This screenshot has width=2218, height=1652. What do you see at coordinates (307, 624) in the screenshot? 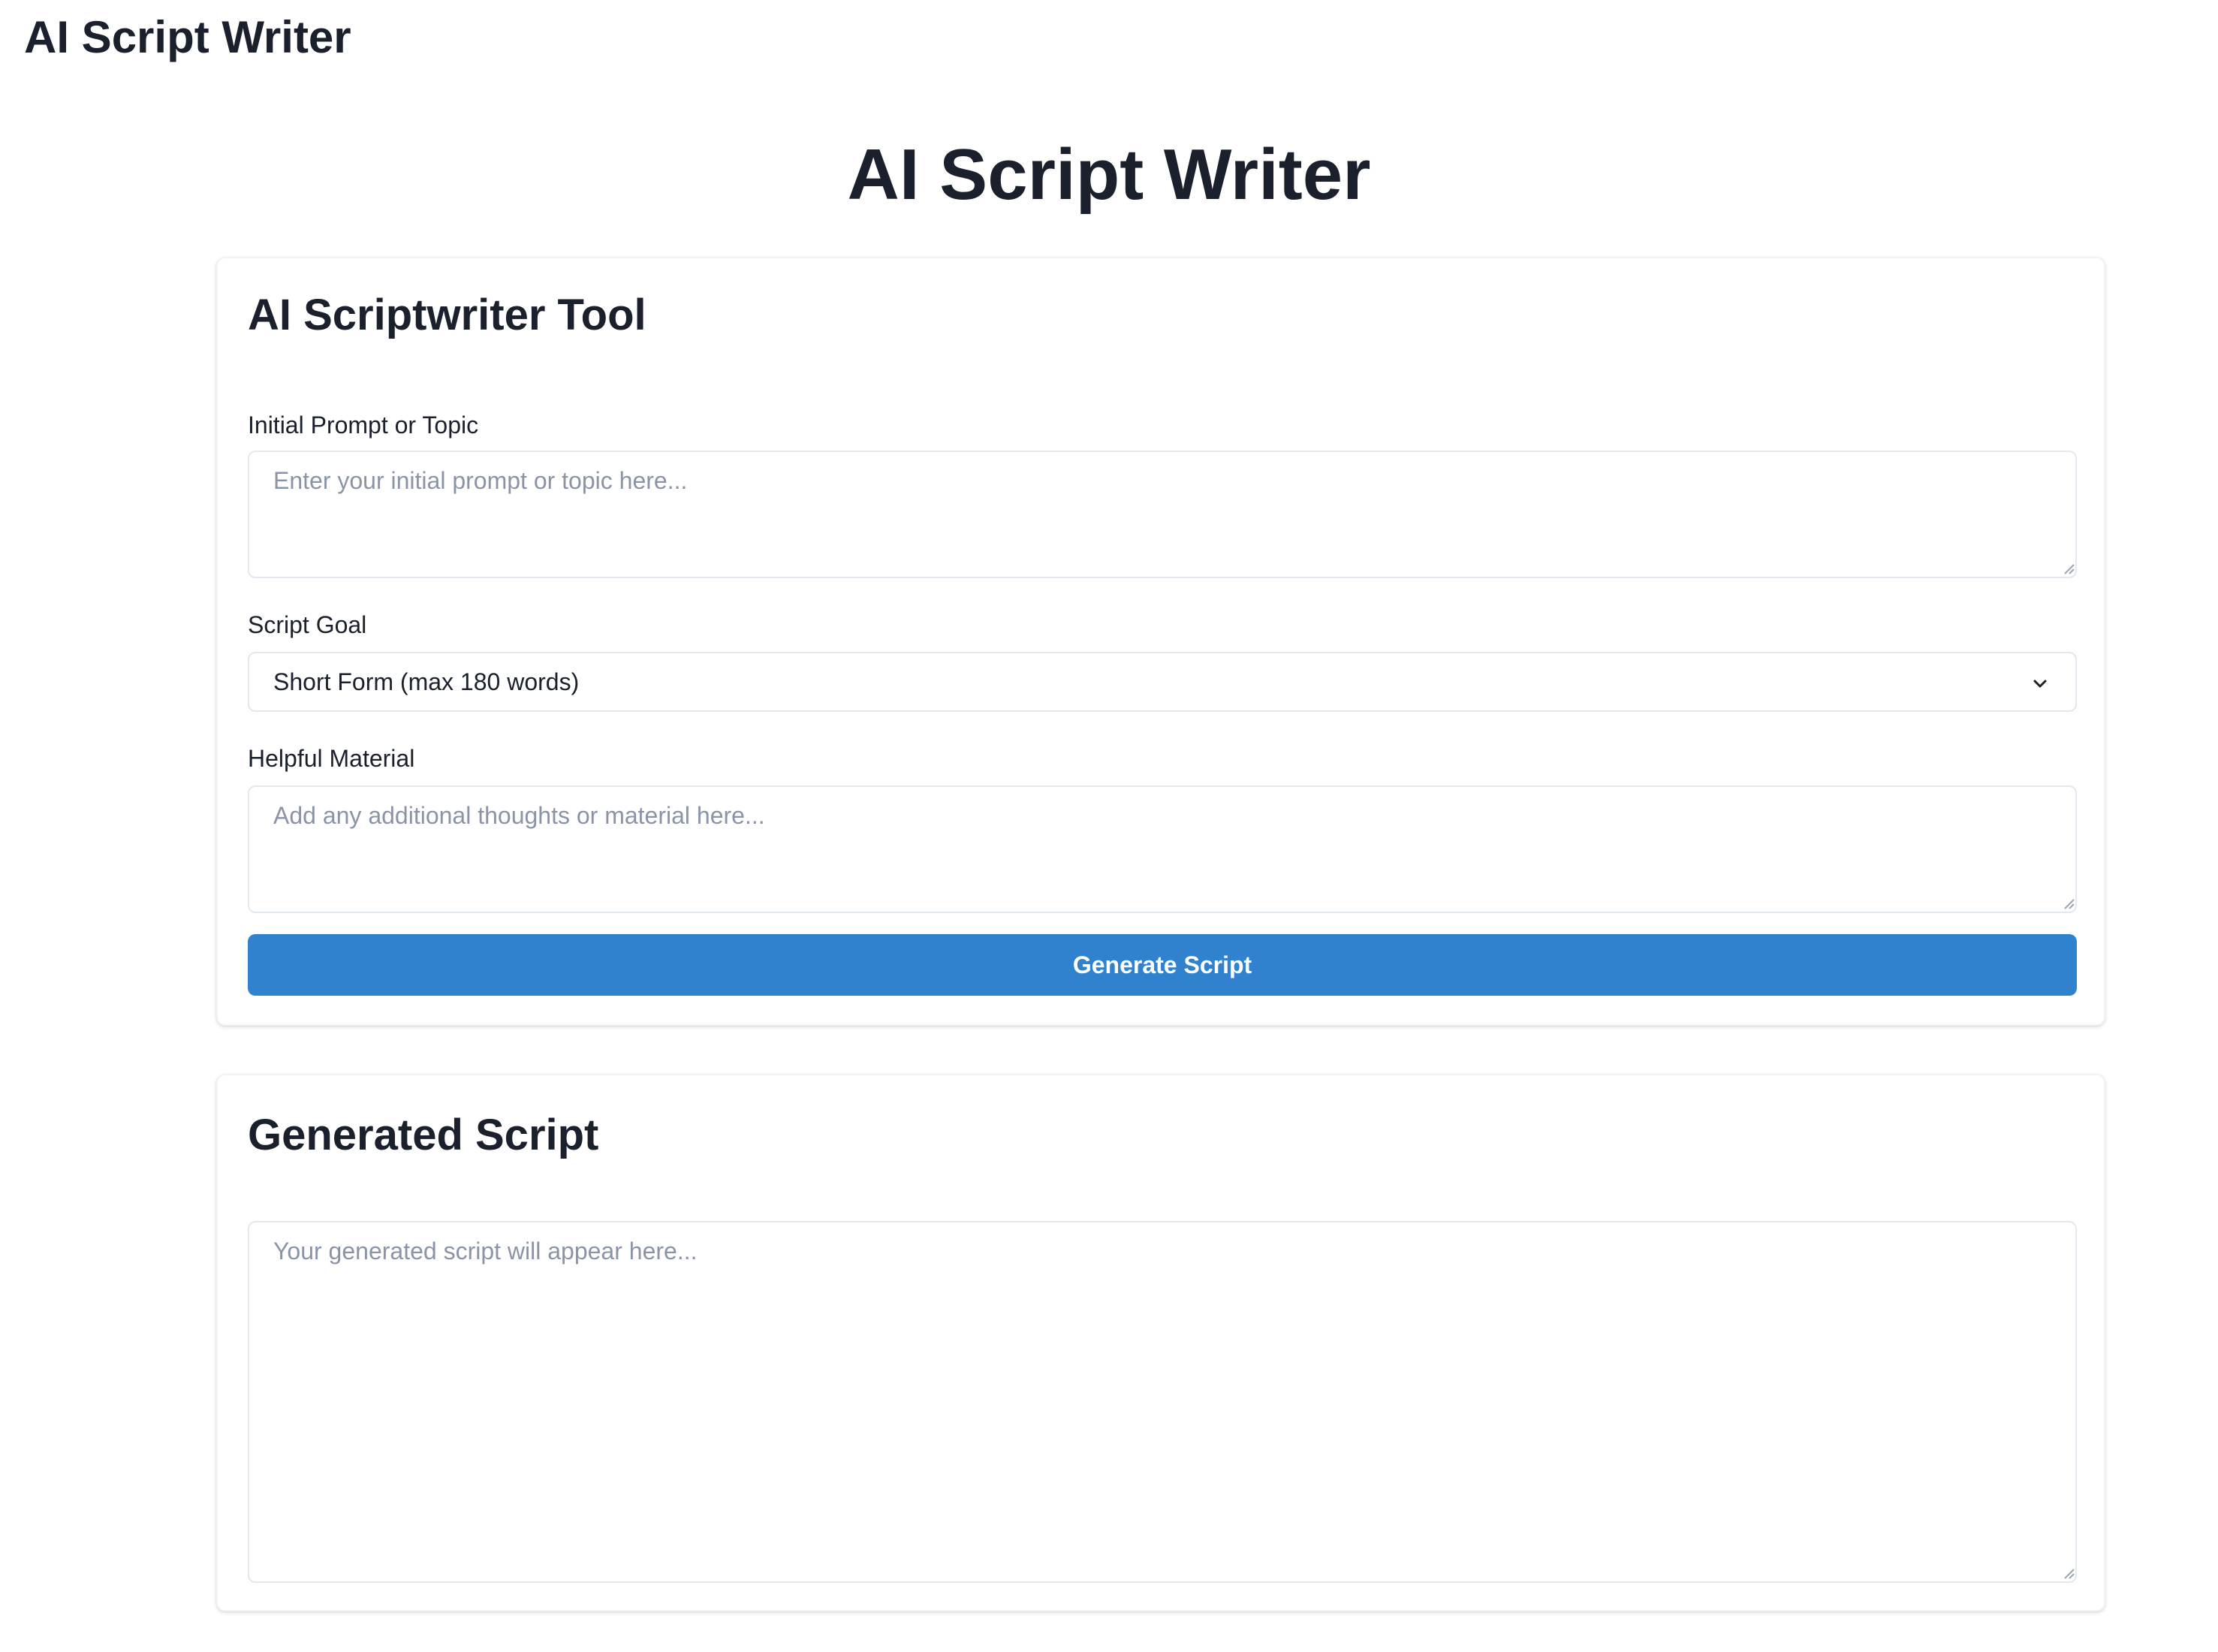
I see `script-goal-label: Script Goal` at bounding box center [307, 624].